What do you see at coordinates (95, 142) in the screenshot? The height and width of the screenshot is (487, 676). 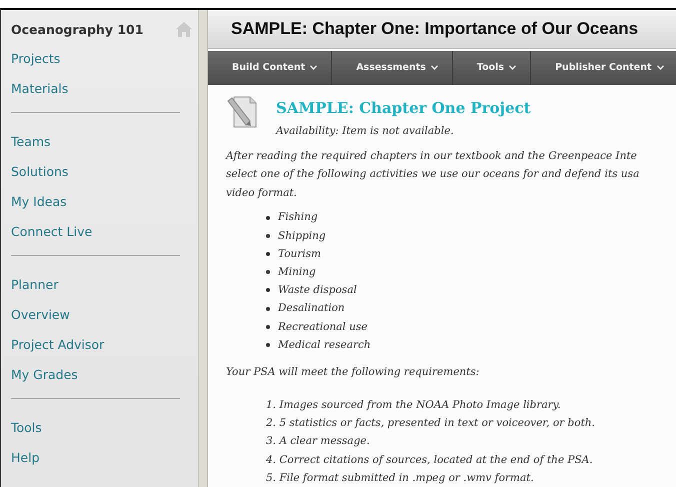 I see `sidebar-link: Teams` at bounding box center [95, 142].